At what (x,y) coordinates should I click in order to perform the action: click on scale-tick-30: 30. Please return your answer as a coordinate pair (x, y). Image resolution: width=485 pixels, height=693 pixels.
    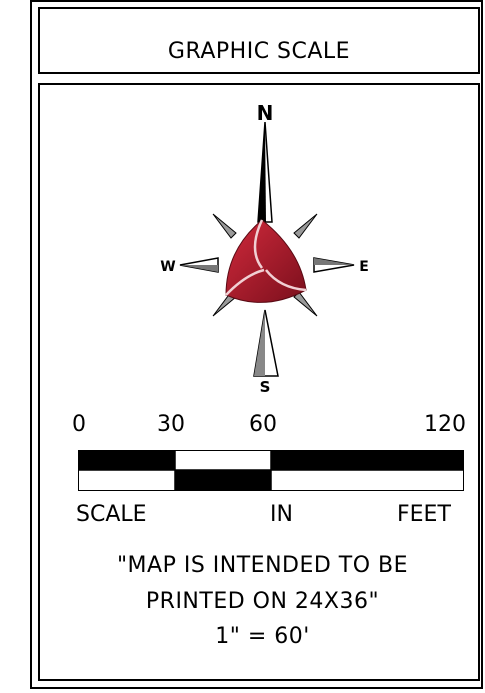
    Looking at the image, I should click on (171, 424).